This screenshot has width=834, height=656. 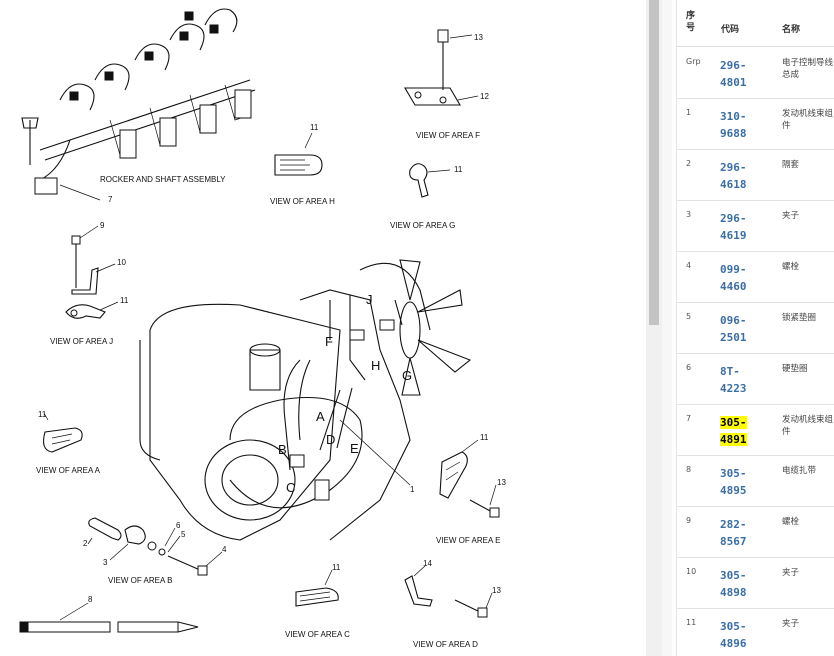 I want to click on table-row: 4 099-4460 螺栓, so click(x=755, y=277).